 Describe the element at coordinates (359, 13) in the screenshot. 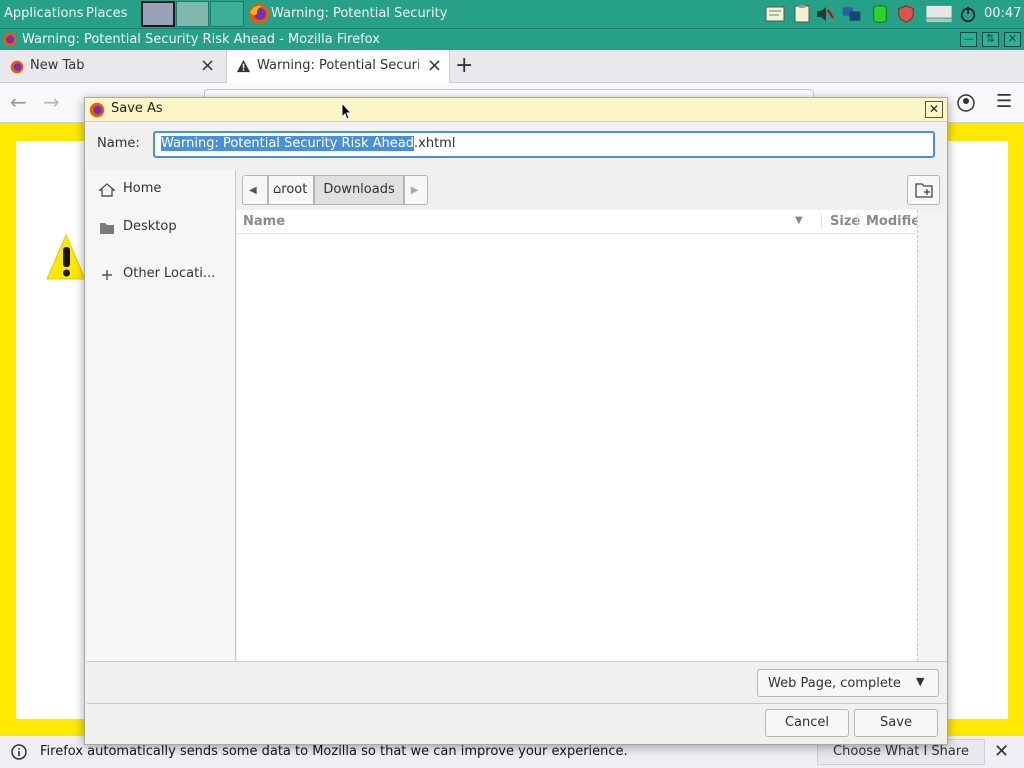

I see `taskbar-window-label: Warning: Potential Security` at that location.